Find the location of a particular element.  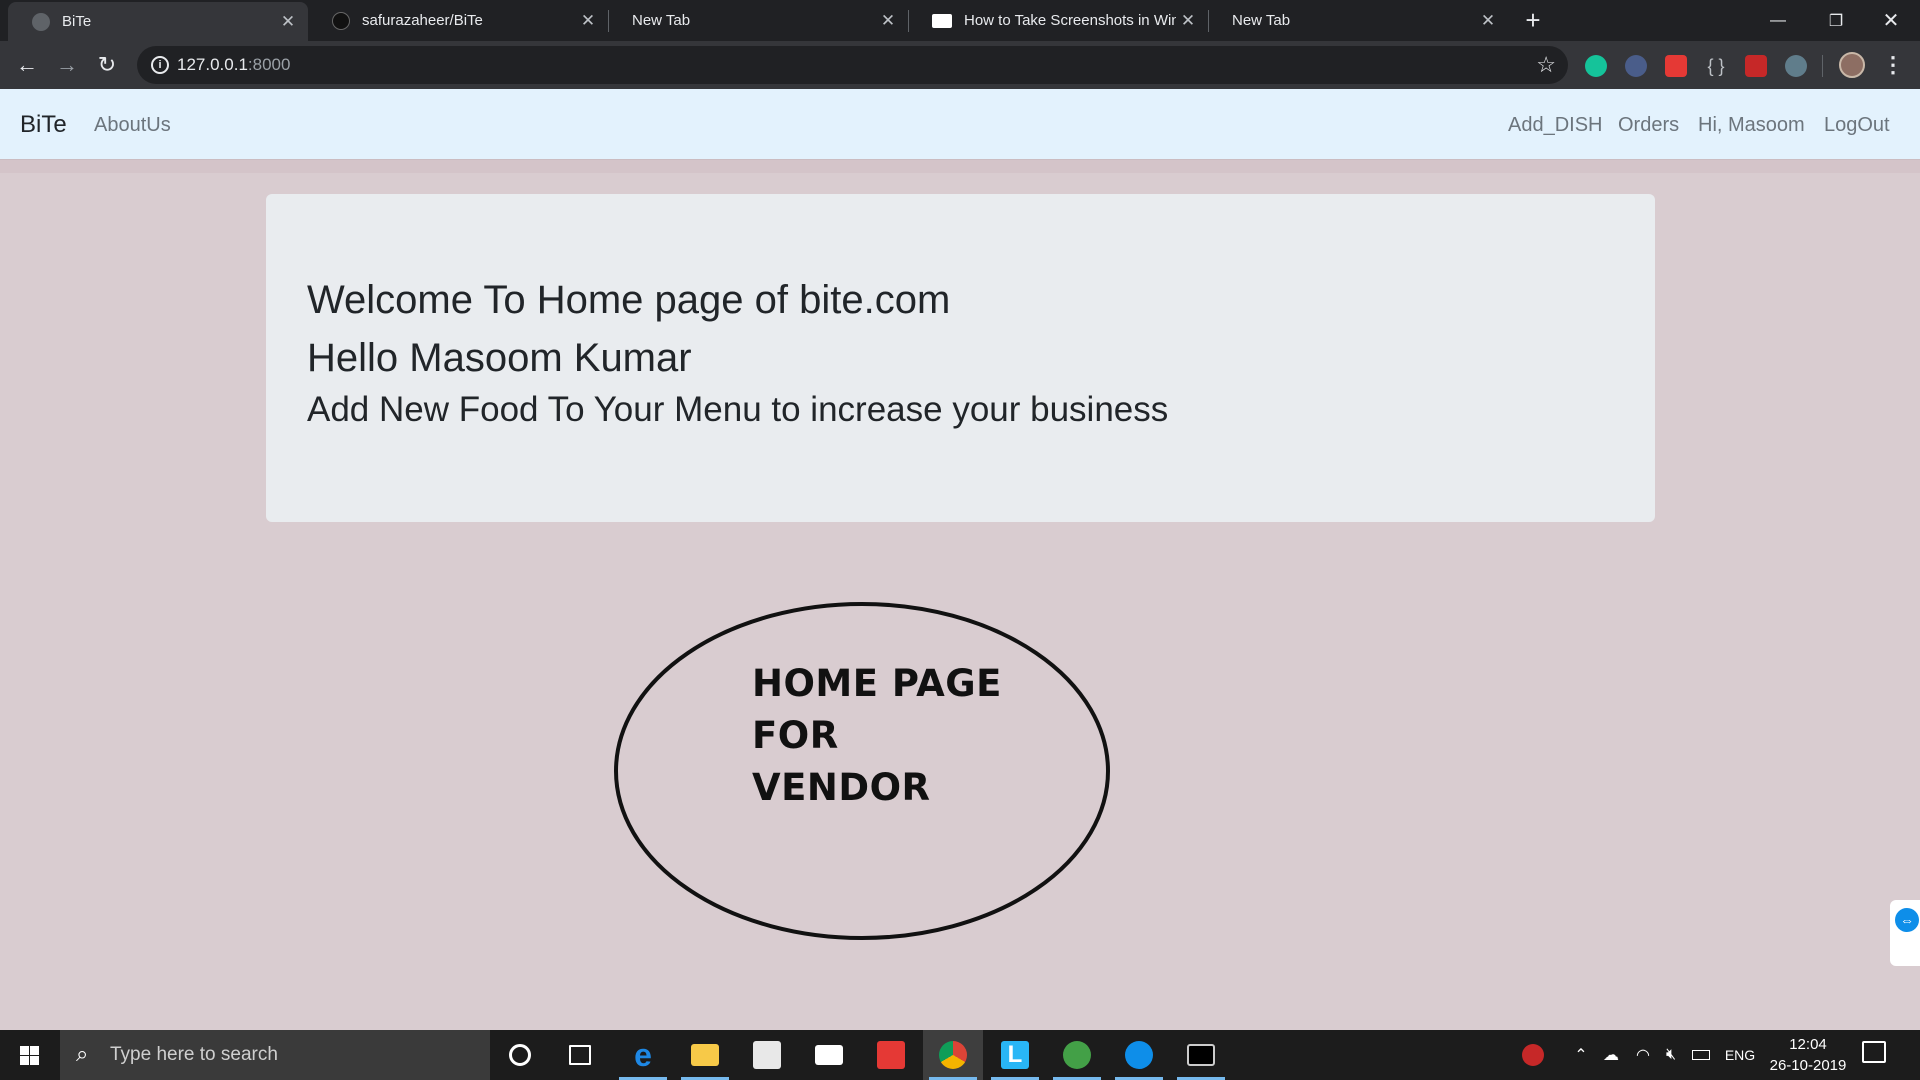

url-host: 127.0.0.1 is located at coordinates (212, 64).